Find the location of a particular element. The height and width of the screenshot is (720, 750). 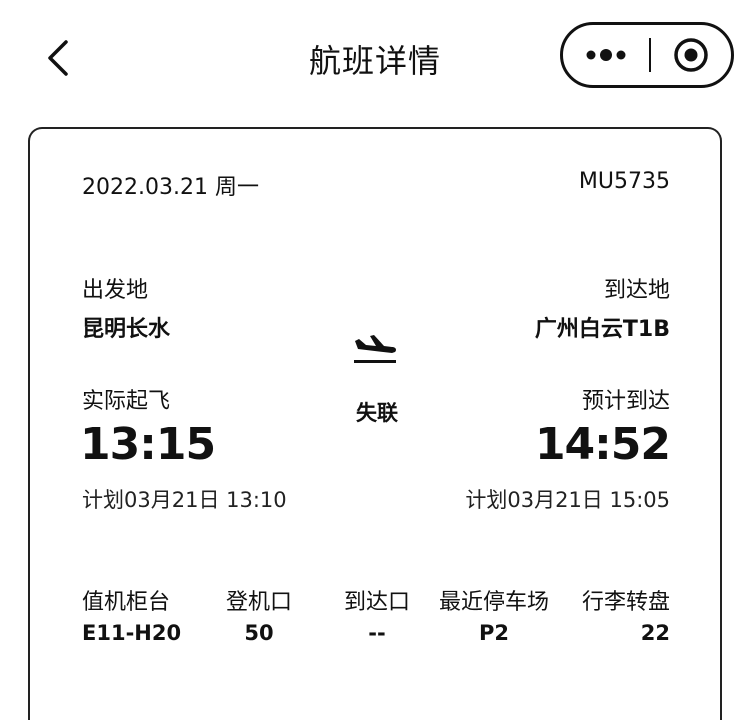

departure-city: 昆明长水 is located at coordinates (126, 329).